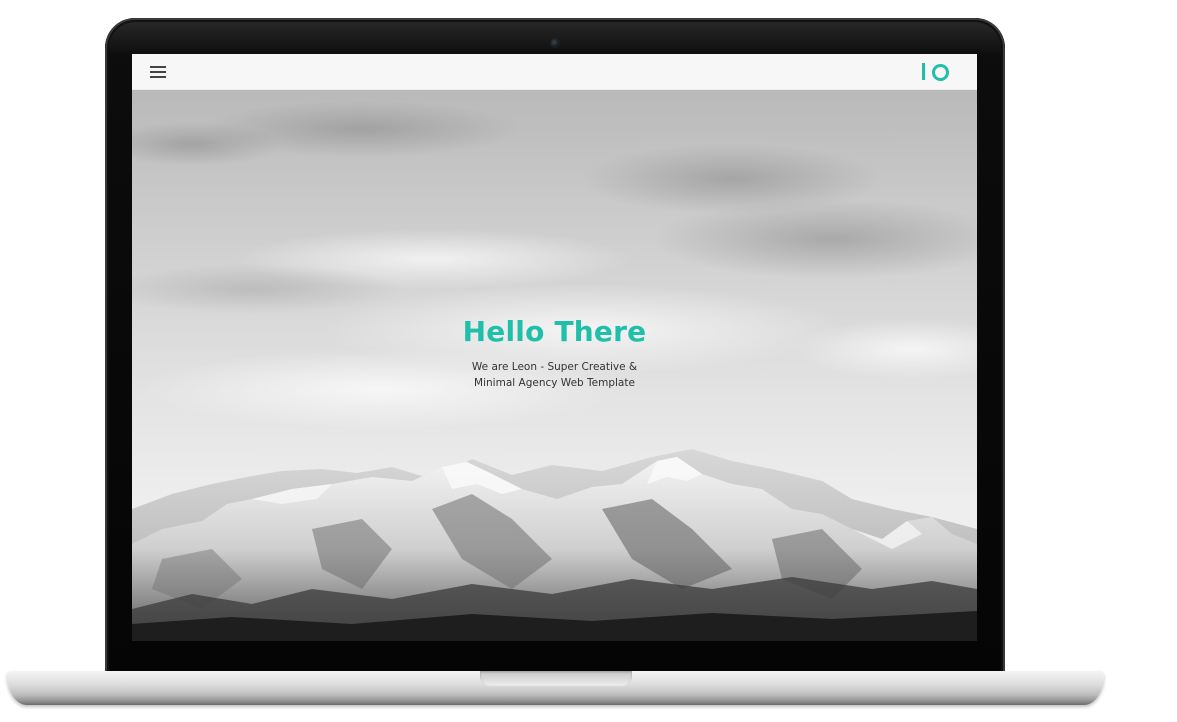 This screenshot has height=722, width=1177. What do you see at coordinates (555, 43) in the screenshot?
I see `webcam-icon` at bounding box center [555, 43].